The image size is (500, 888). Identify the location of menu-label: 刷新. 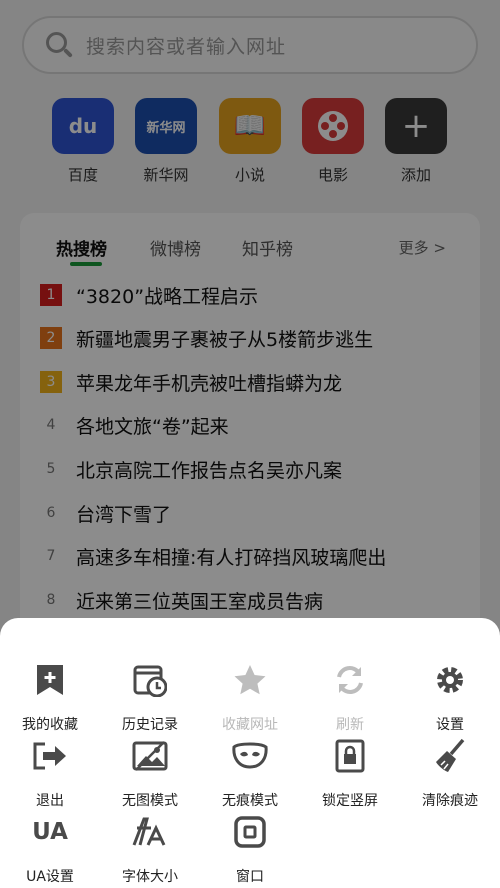
(350, 725).